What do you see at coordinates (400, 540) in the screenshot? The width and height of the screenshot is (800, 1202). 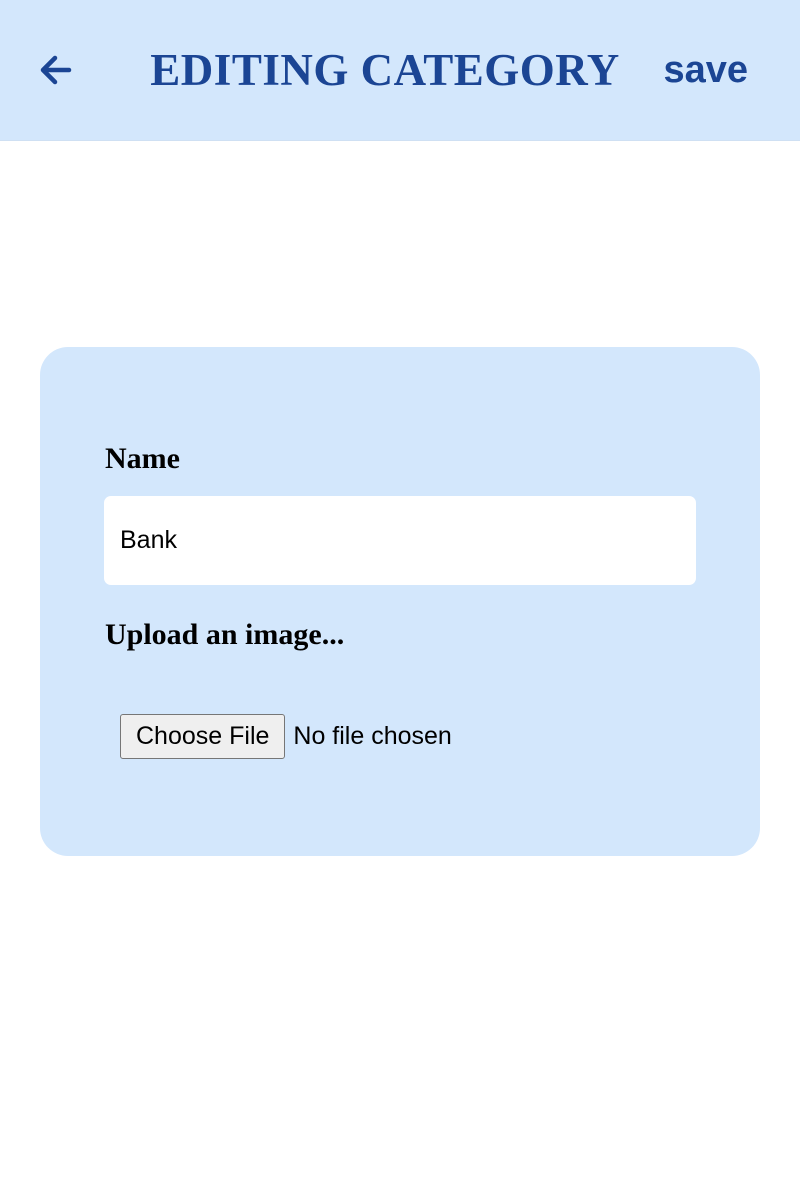 I see `name-input` at bounding box center [400, 540].